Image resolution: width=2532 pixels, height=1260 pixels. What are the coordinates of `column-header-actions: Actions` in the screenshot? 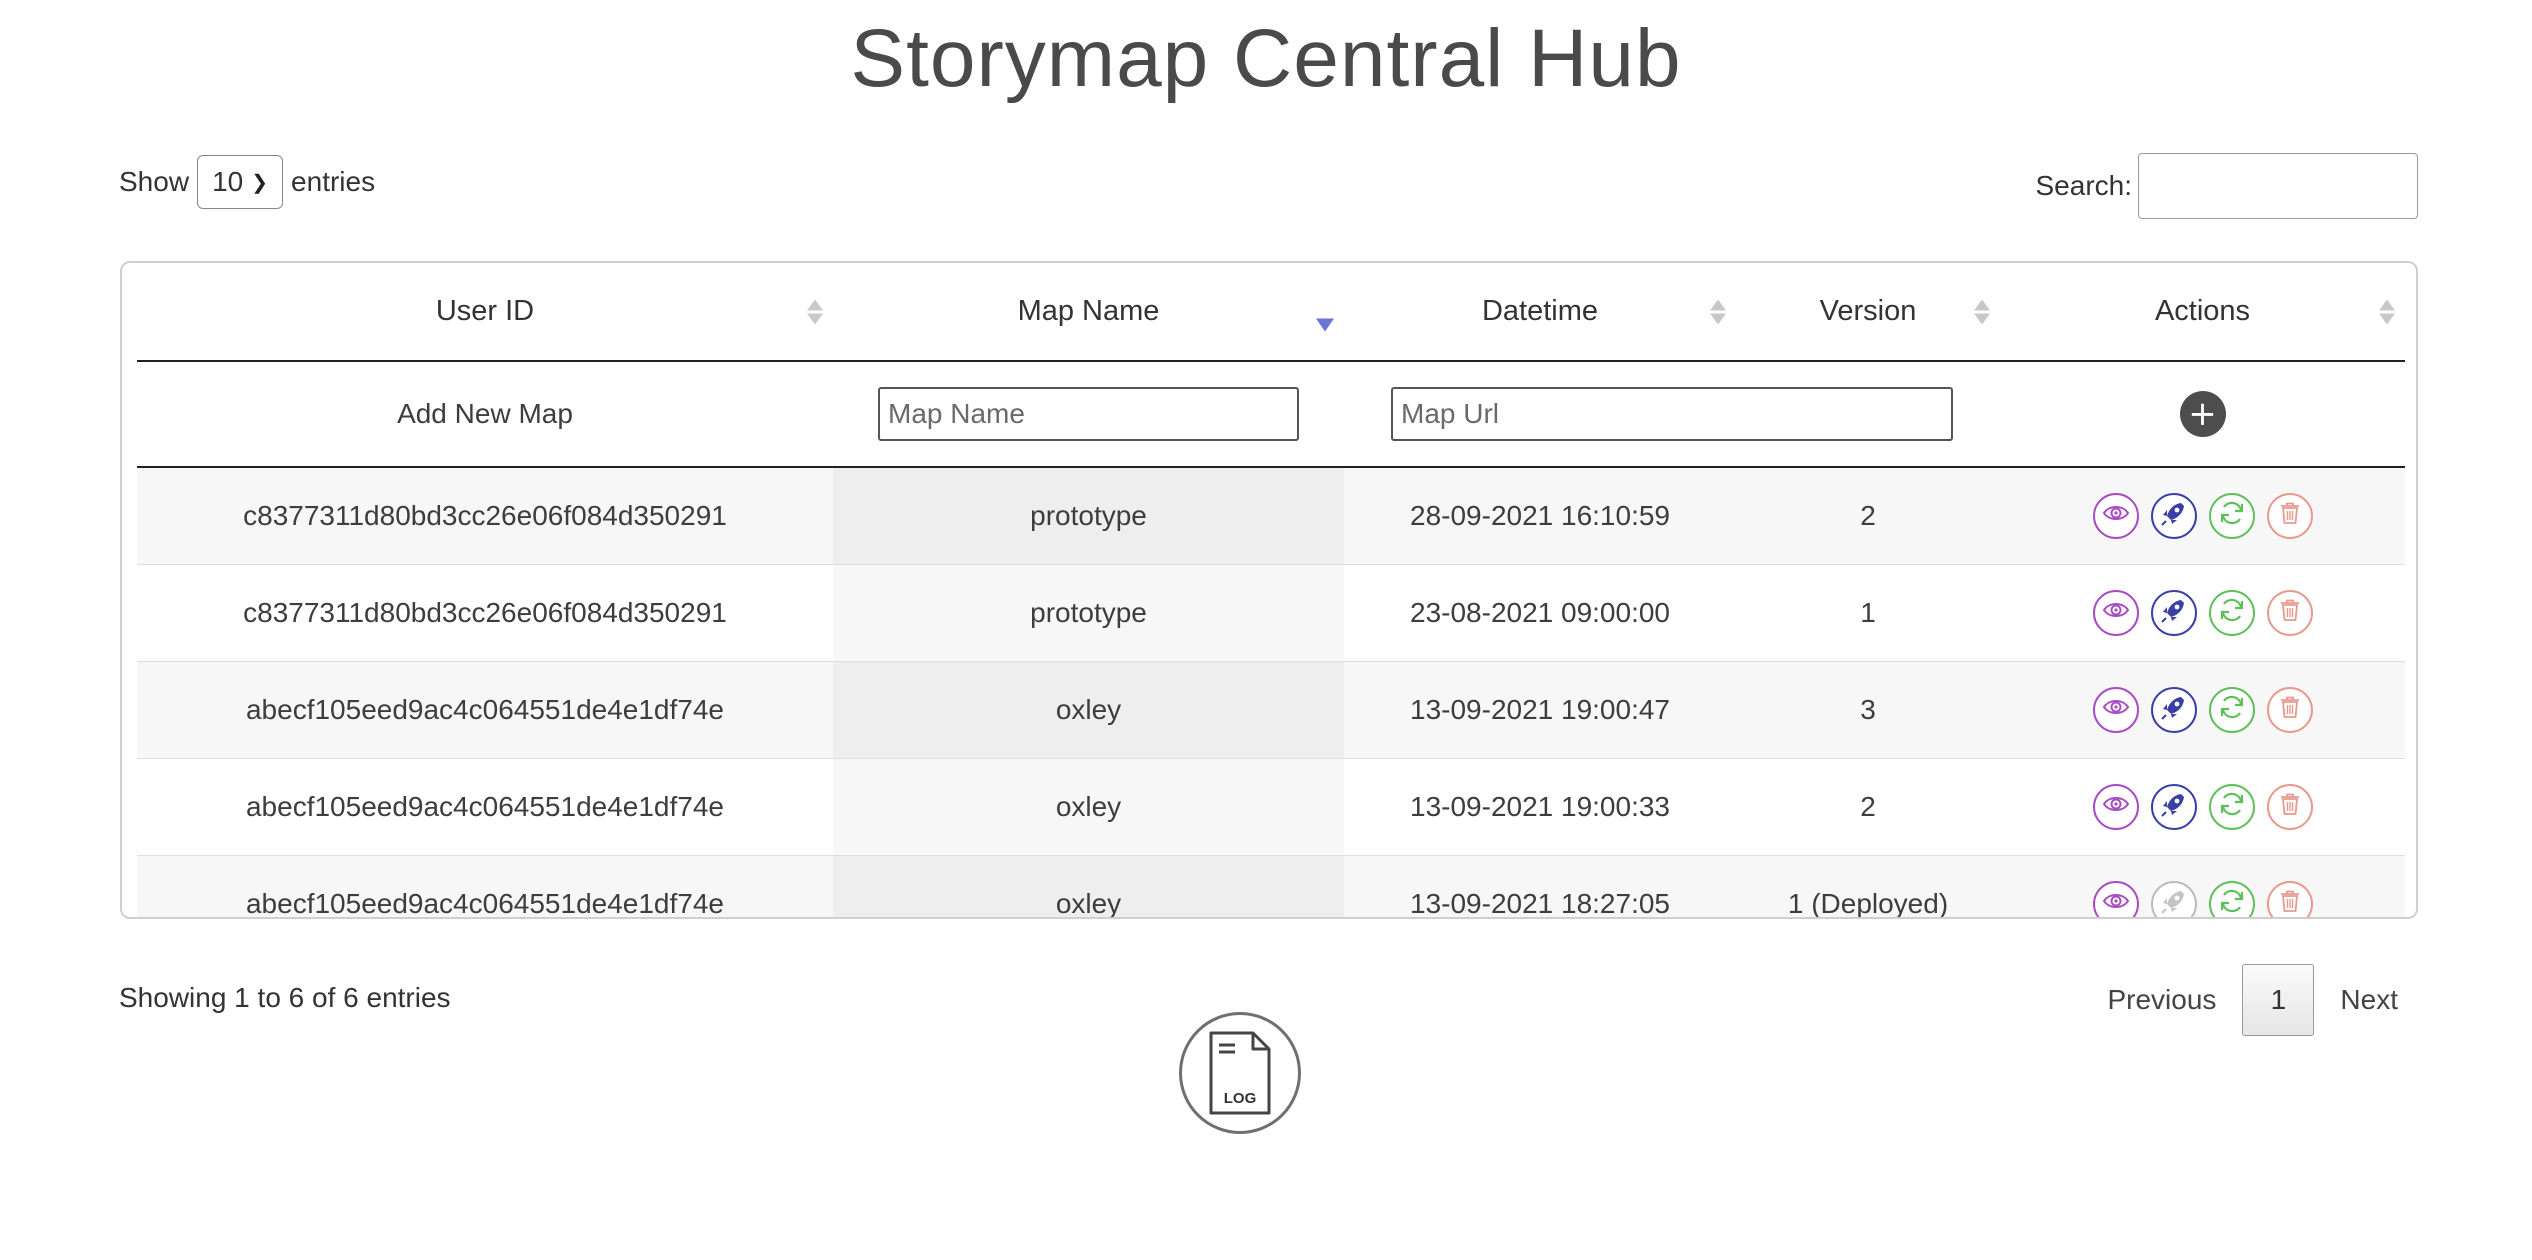 It's located at (2202, 311).